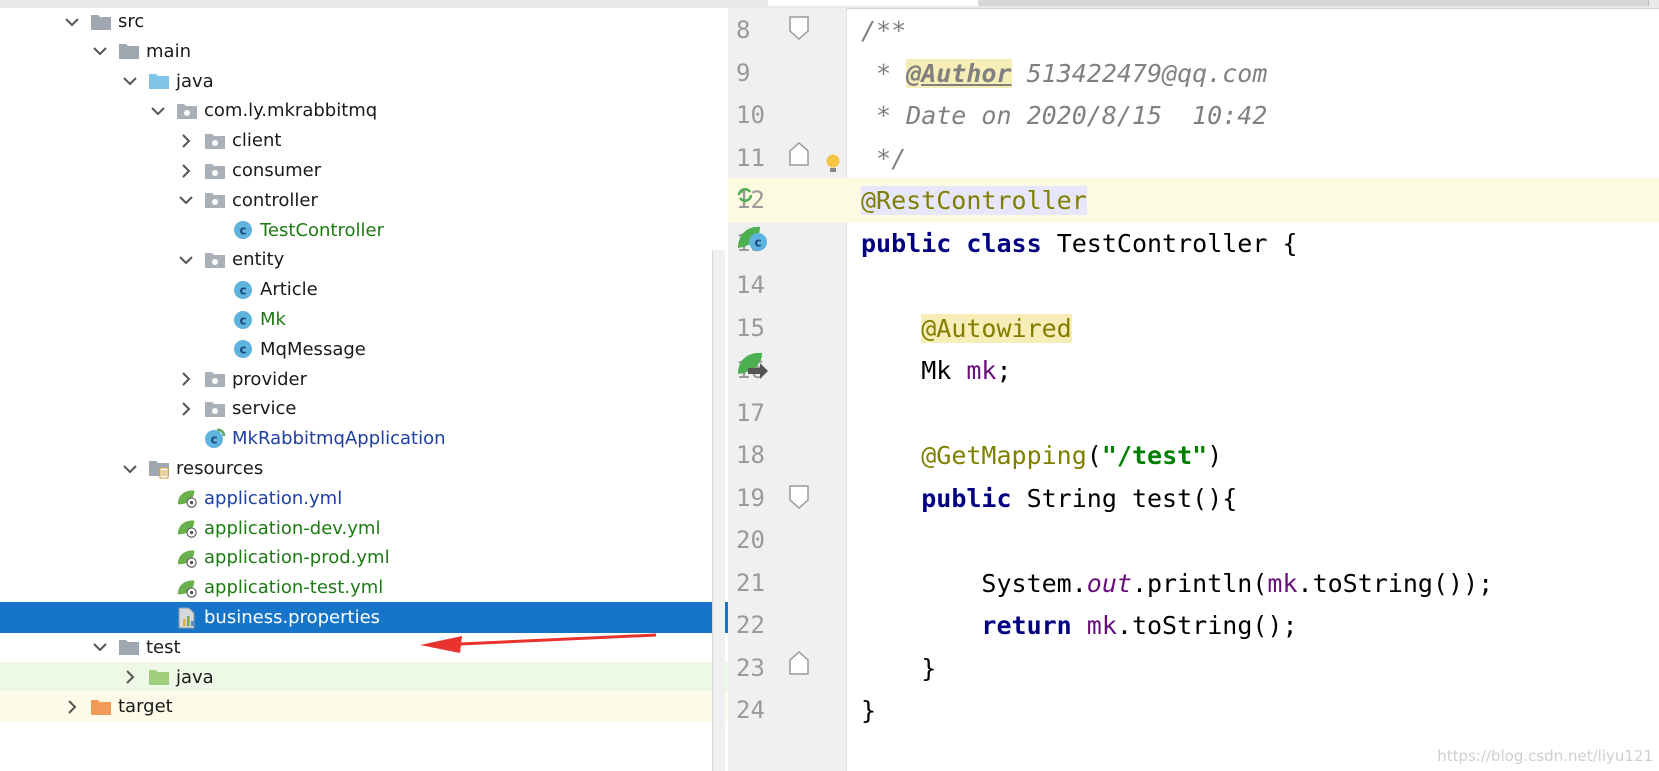 This screenshot has width=1659, height=771. I want to click on tree-item-target: target, so click(364, 707).